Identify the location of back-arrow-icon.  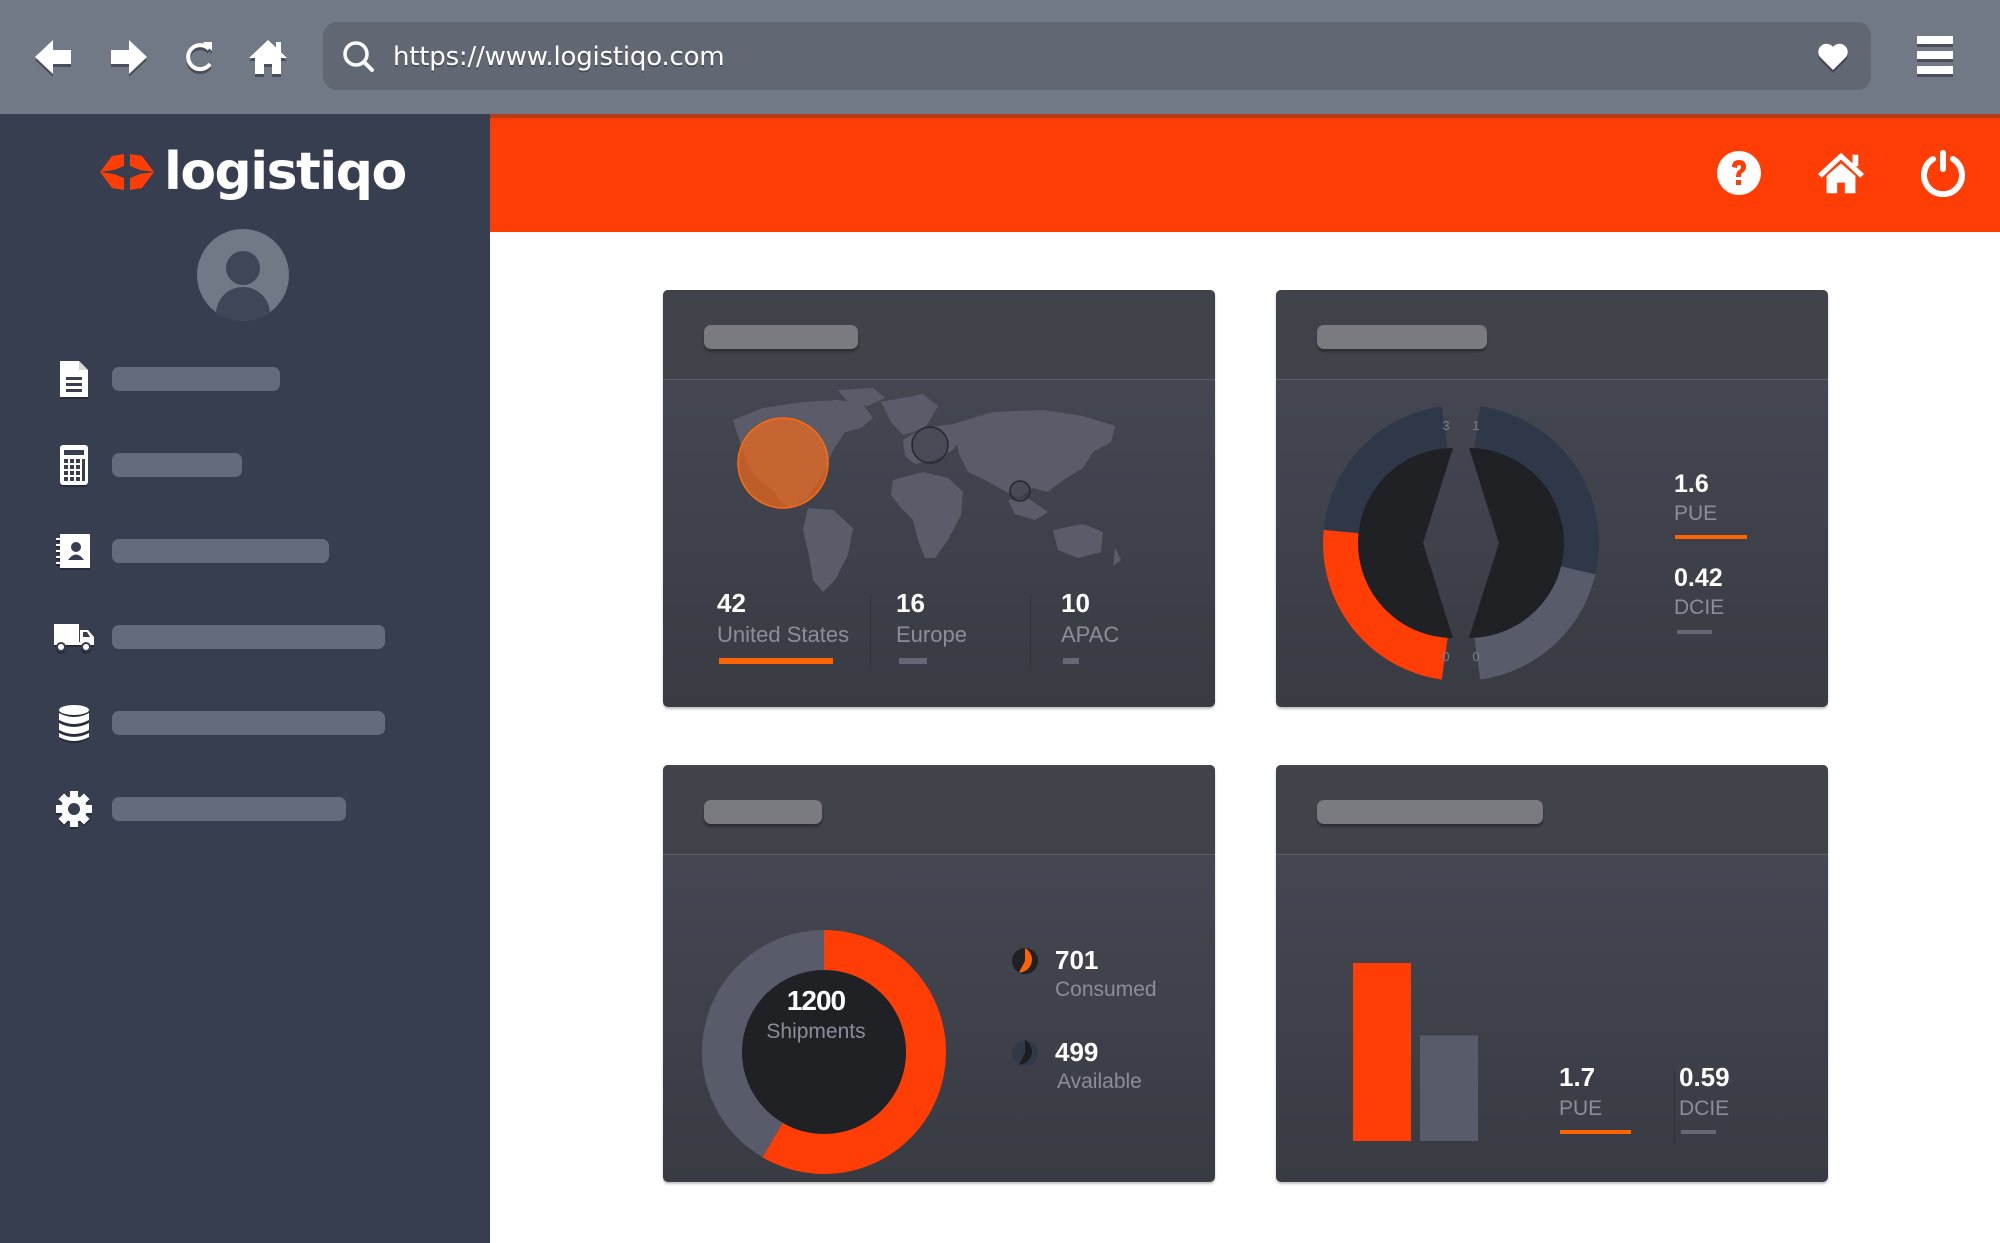
(53, 57).